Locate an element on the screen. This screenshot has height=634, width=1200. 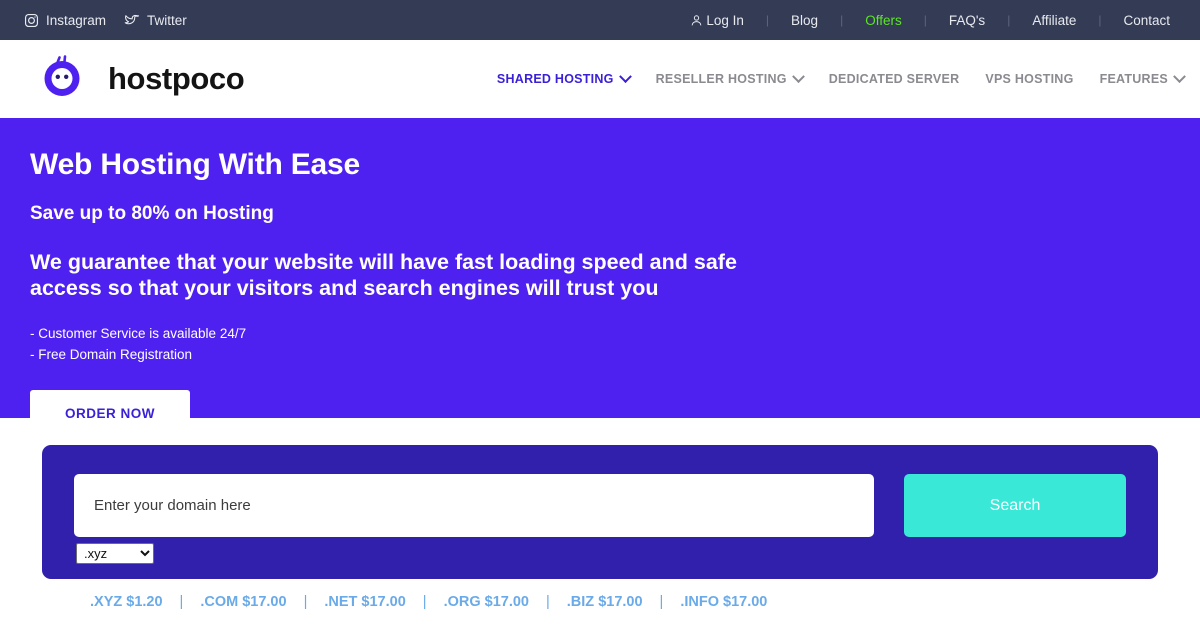
domain-search-button: Search is located at coordinates (1015, 505).